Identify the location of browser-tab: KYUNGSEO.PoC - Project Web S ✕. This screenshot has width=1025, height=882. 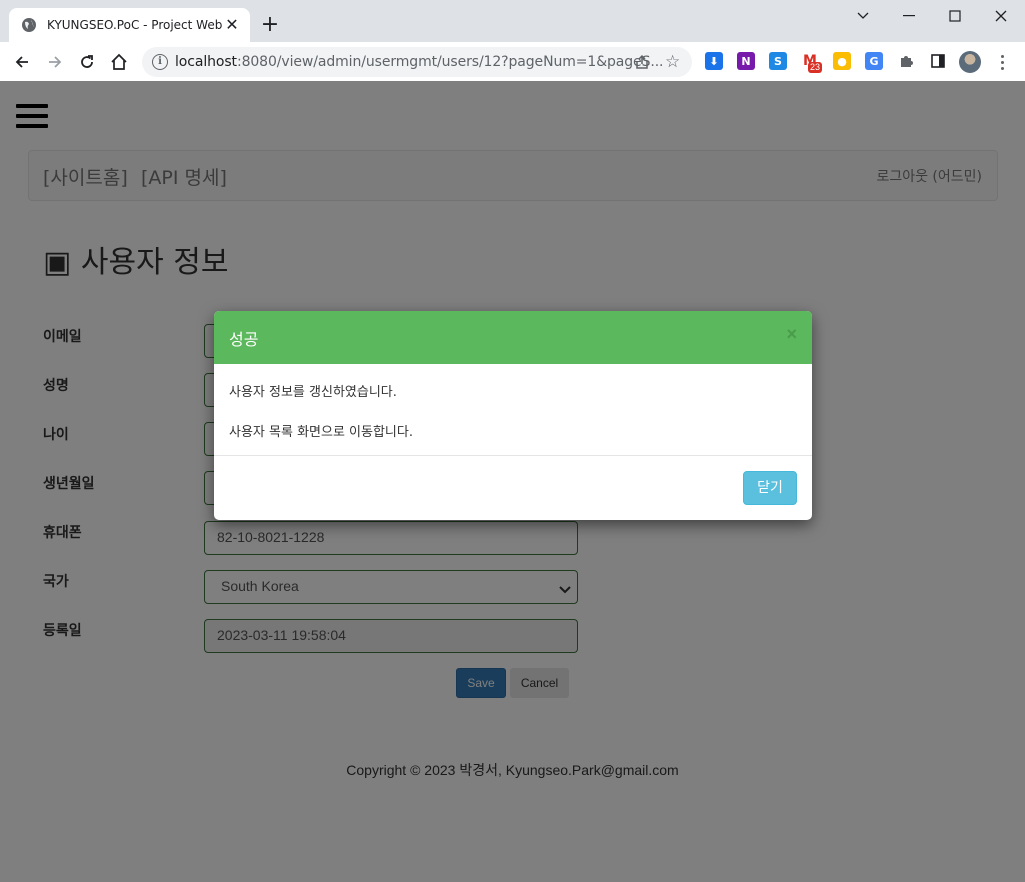
(129, 25).